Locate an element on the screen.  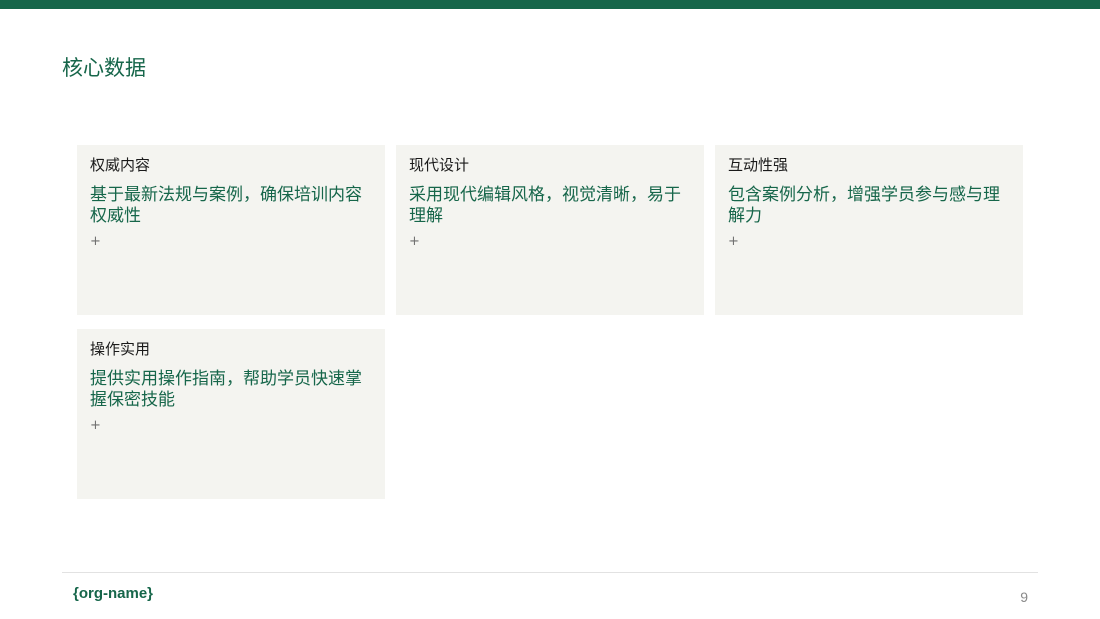
feature-card-practical: 操作实用 提供实用操作指南，帮助学员快速掌握保密技能 + is located at coordinates (231, 414).